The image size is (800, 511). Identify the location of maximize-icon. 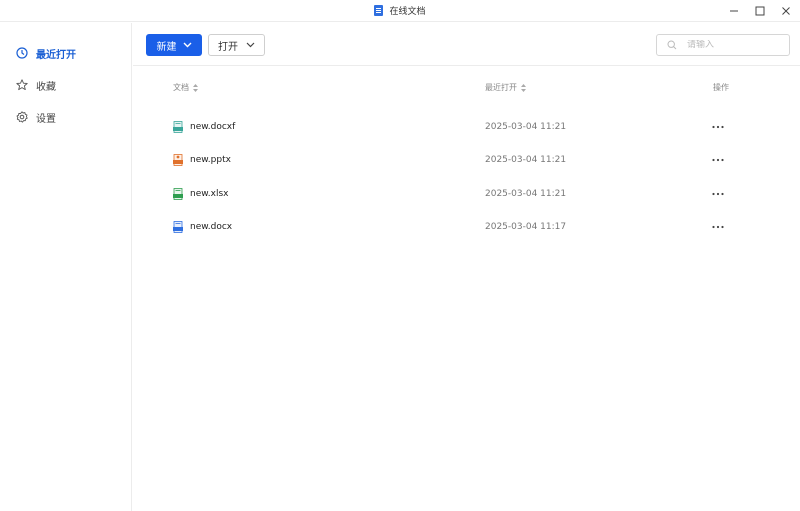
(760, 11).